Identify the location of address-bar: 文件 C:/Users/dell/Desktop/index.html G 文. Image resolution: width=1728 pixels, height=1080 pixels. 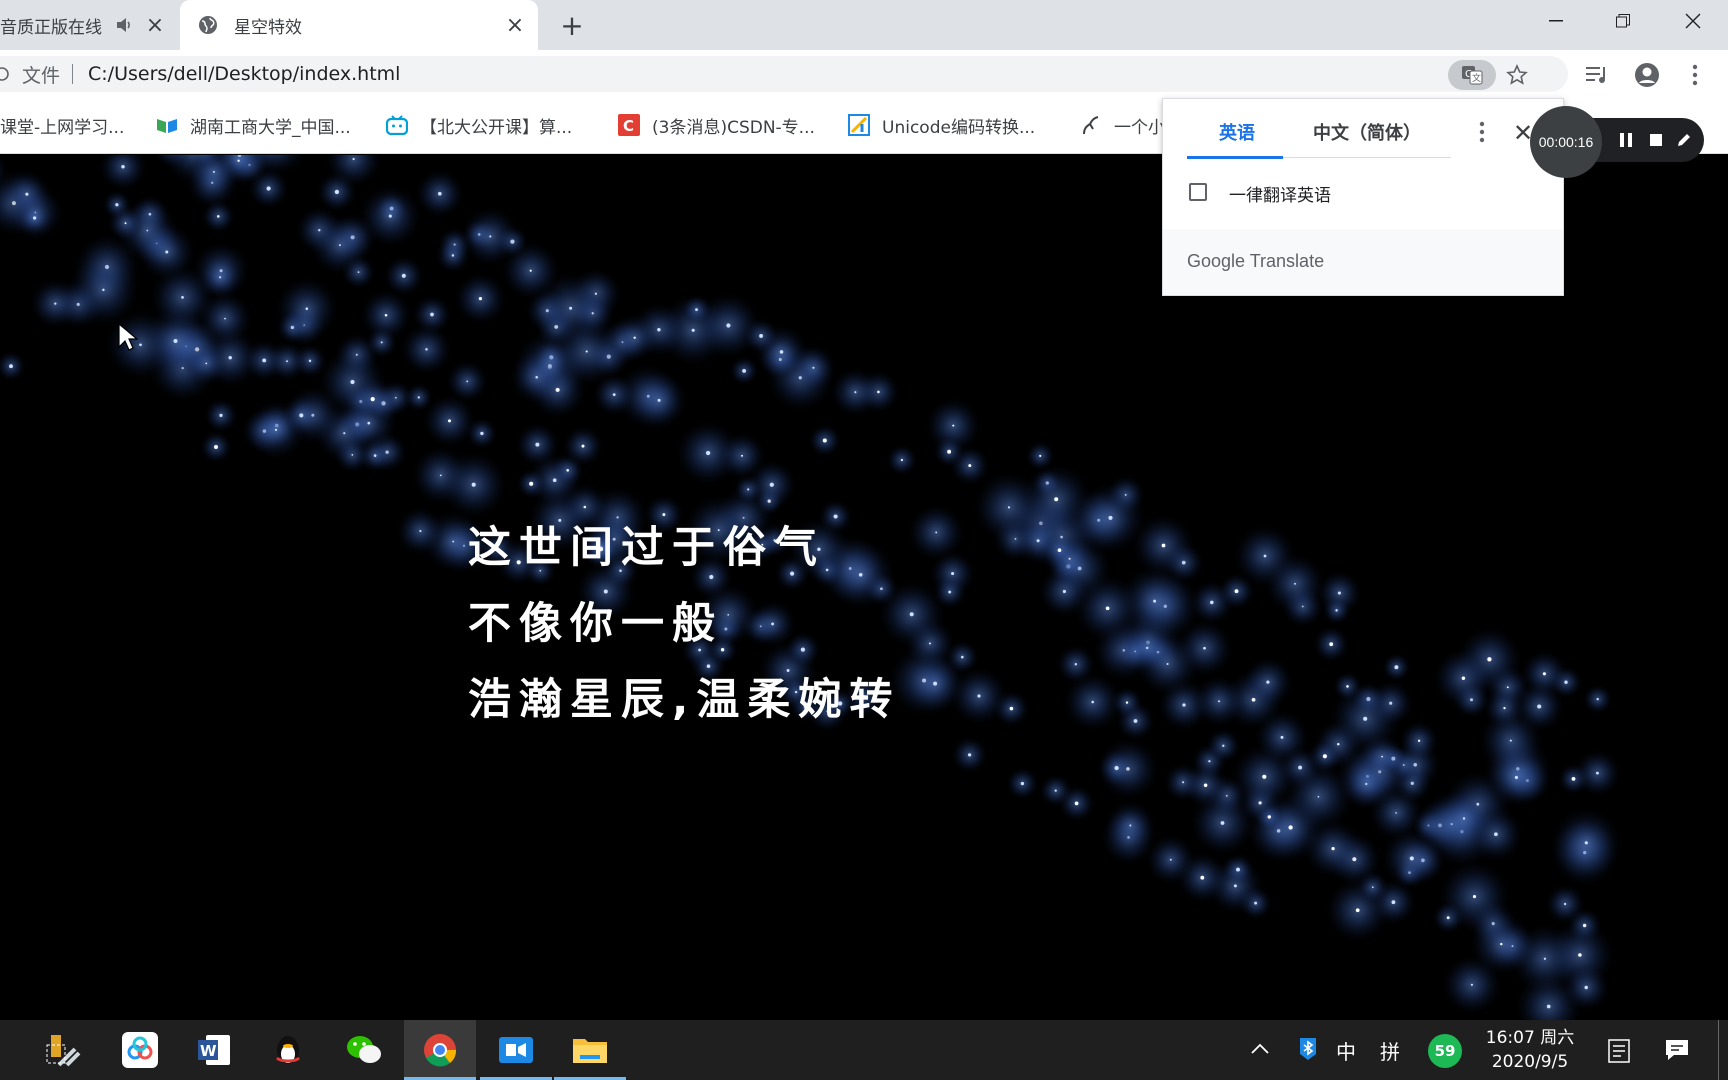
(784, 74).